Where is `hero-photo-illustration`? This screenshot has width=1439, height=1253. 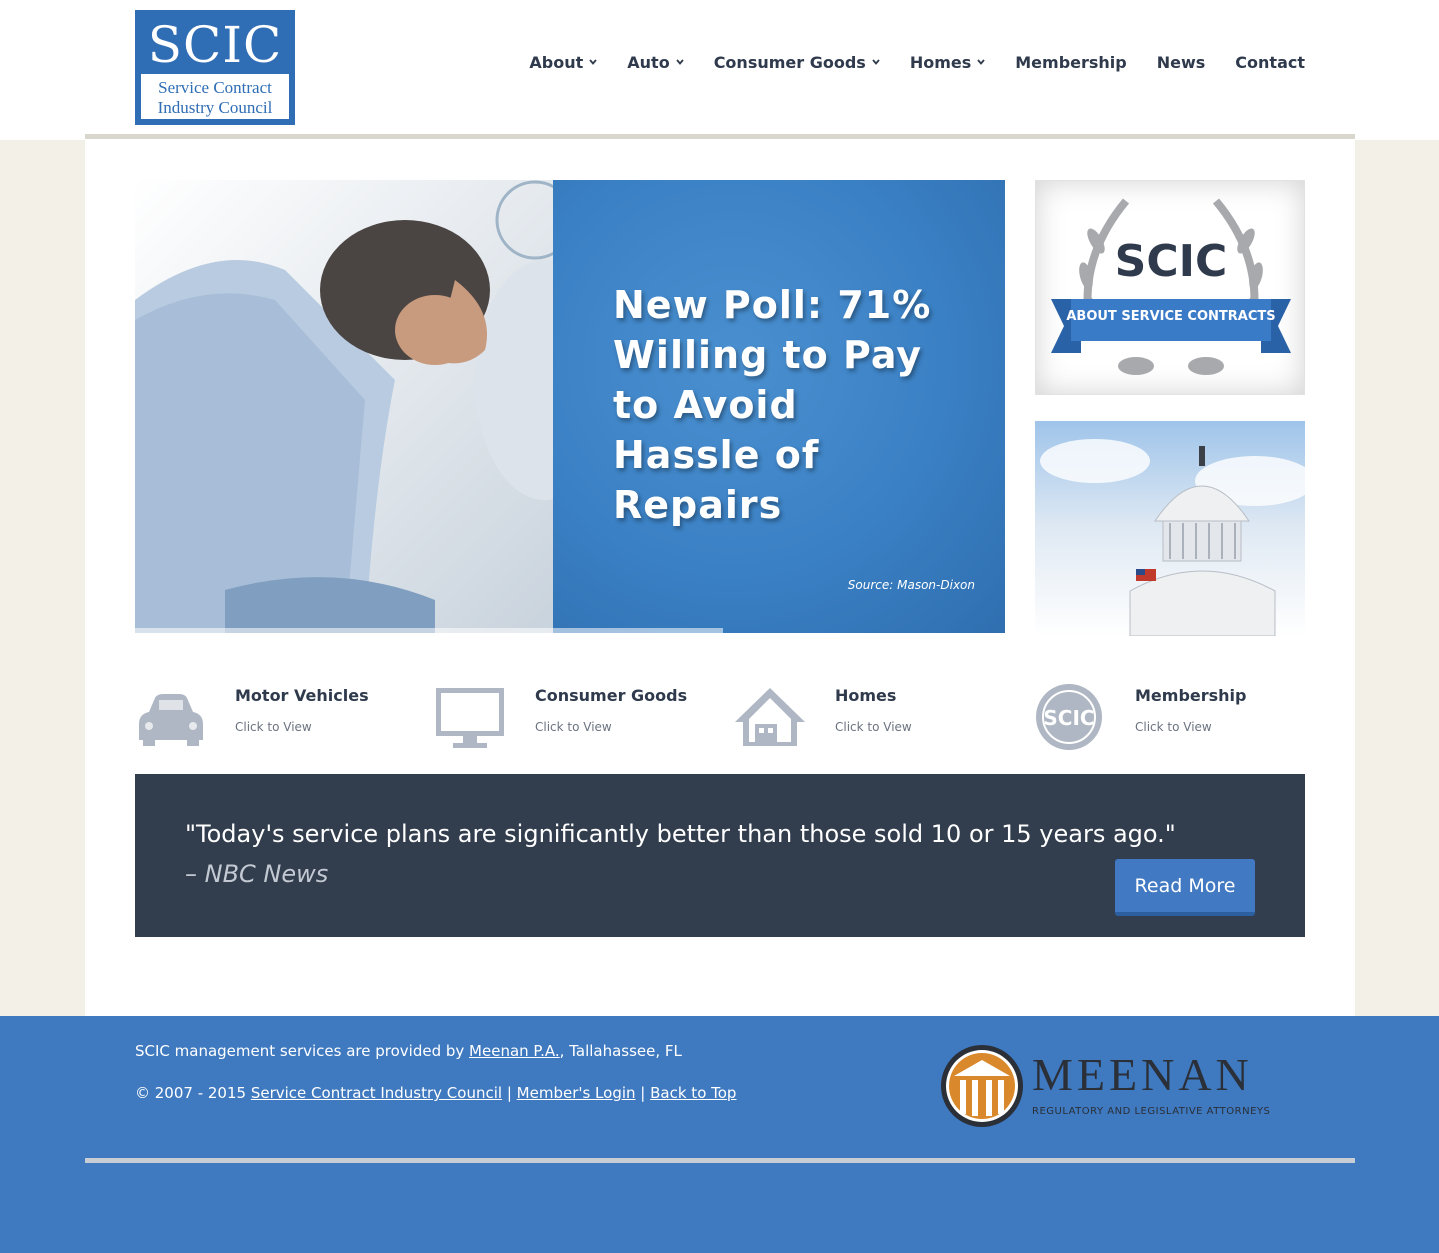 hero-photo-illustration is located at coordinates (375, 406).